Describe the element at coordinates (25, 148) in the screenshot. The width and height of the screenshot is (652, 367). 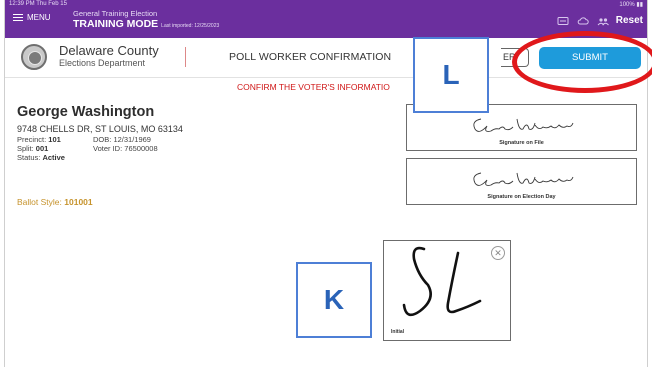
I see `split-label: Split:` at that location.